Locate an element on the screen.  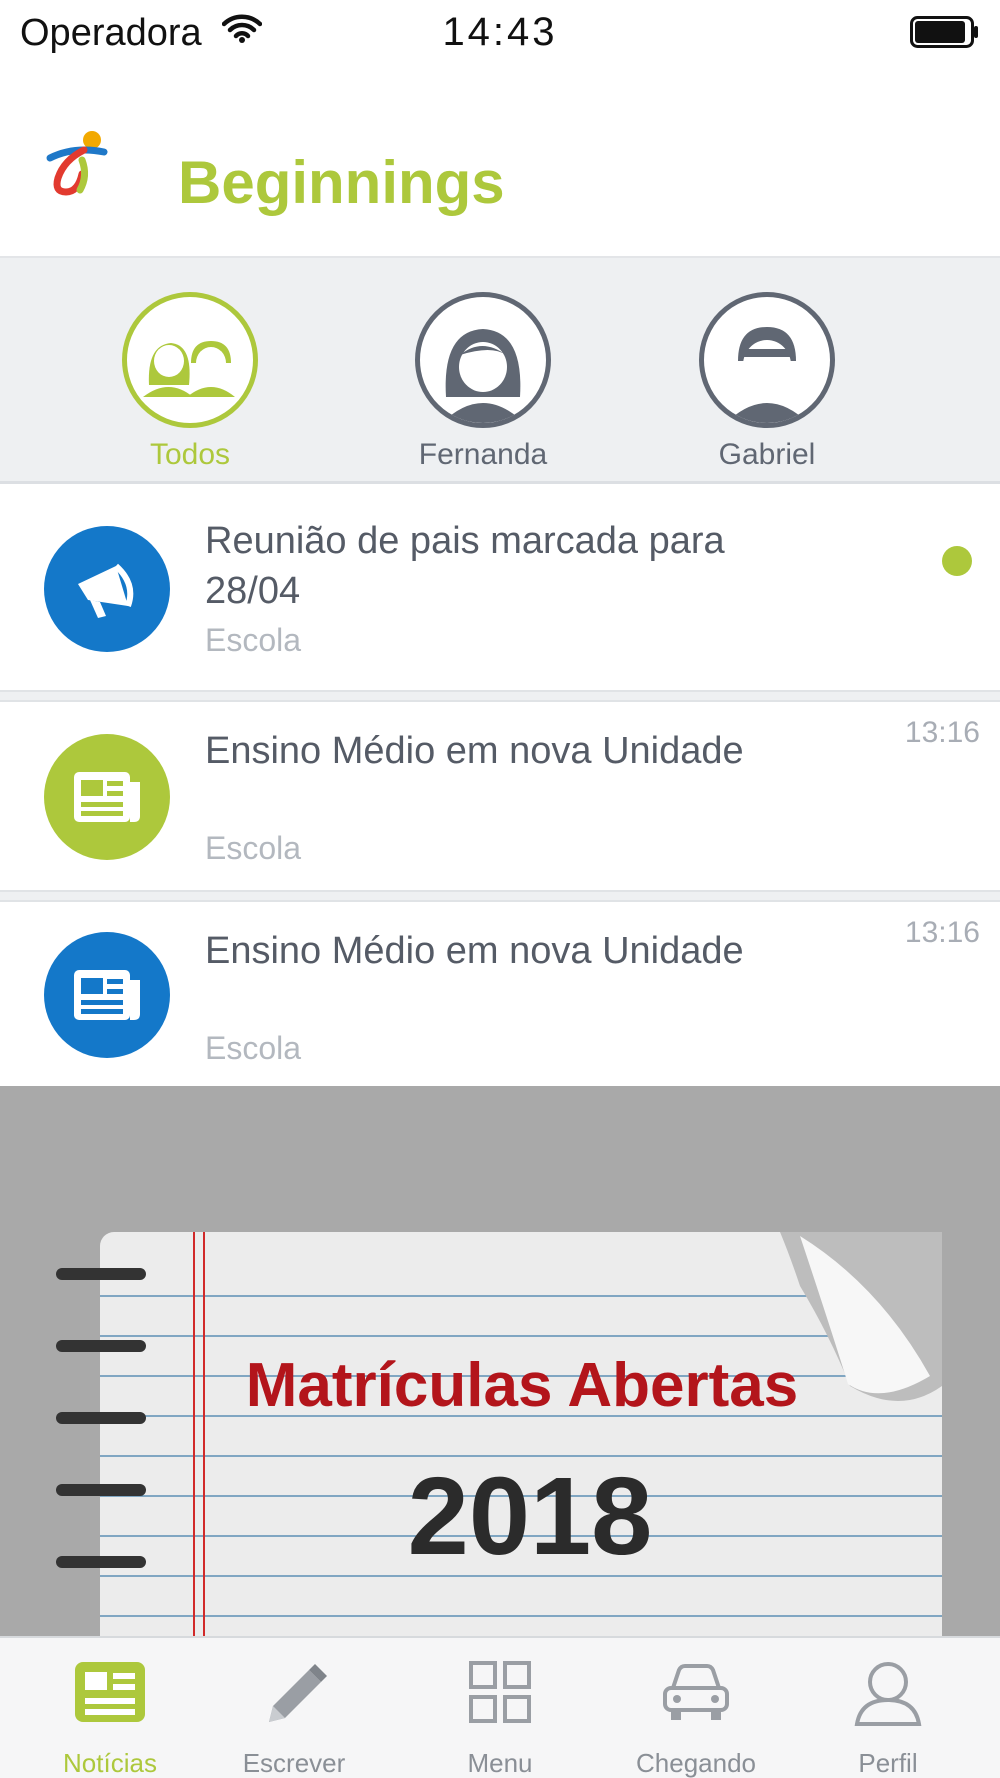
group-avatar-icon is located at coordinates (190, 360).